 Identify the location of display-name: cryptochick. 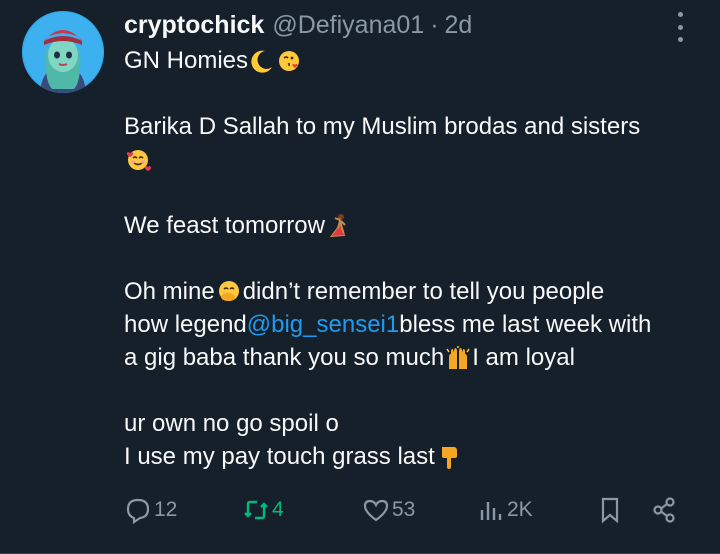
(194, 25).